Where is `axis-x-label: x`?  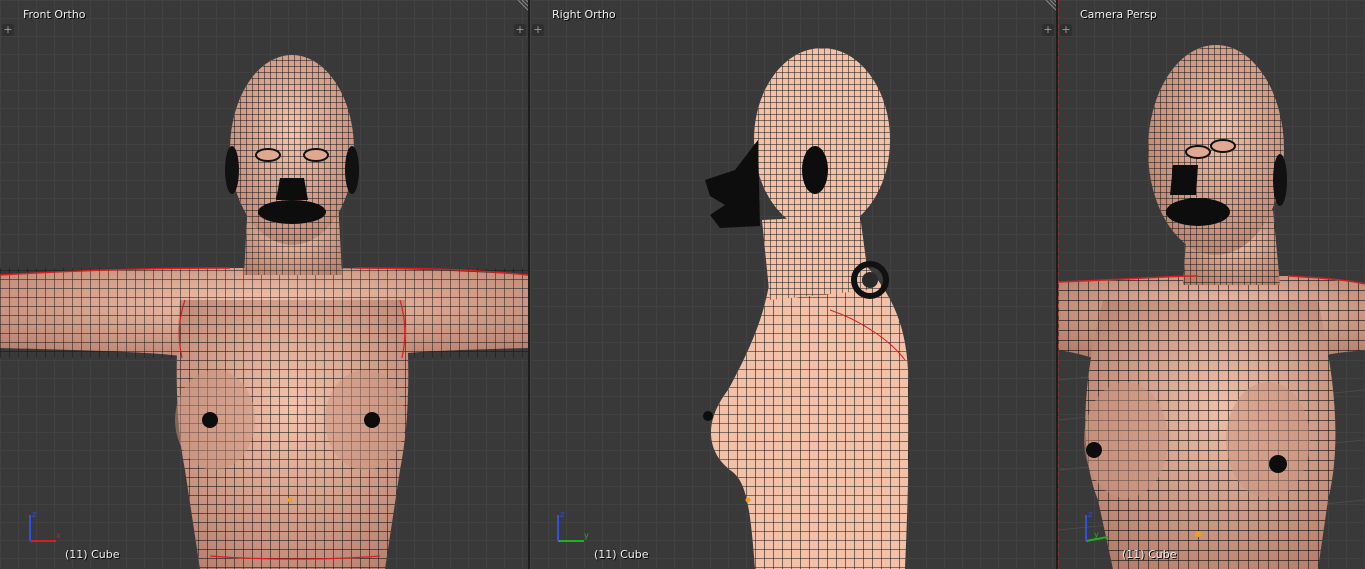 axis-x-label: x is located at coordinates (58, 535).